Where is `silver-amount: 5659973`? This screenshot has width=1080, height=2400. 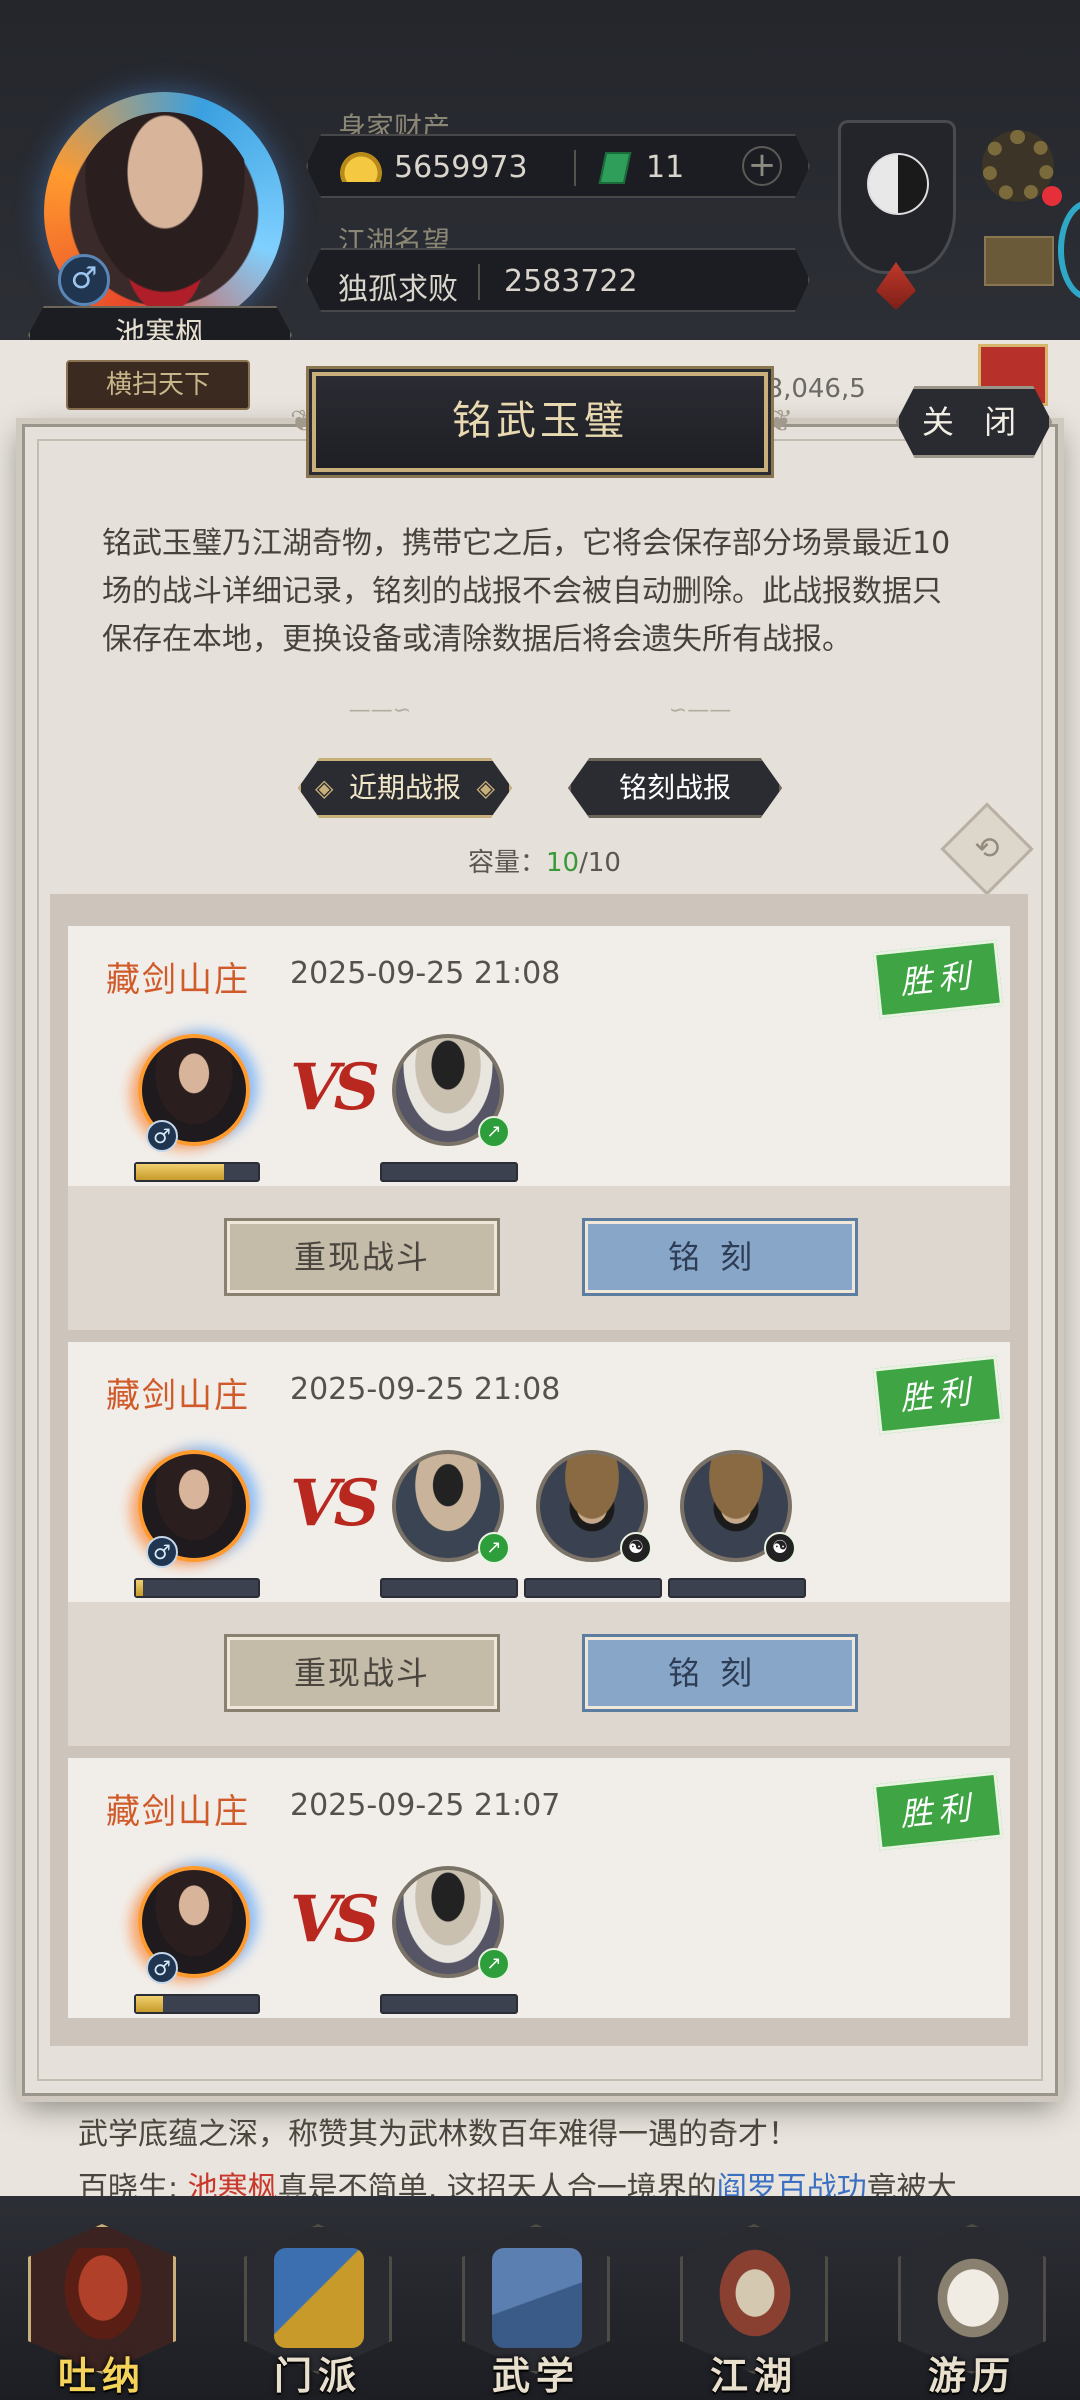
silver-amount: 5659973 is located at coordinates (461, 167).